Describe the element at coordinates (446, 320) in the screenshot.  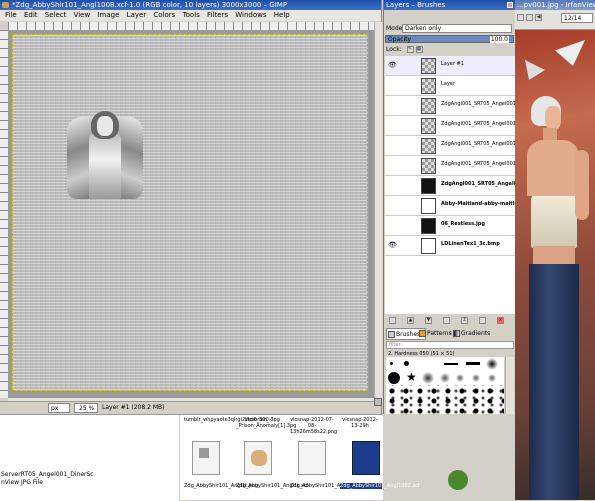
I see `duplicate-layer-icon` at that location.